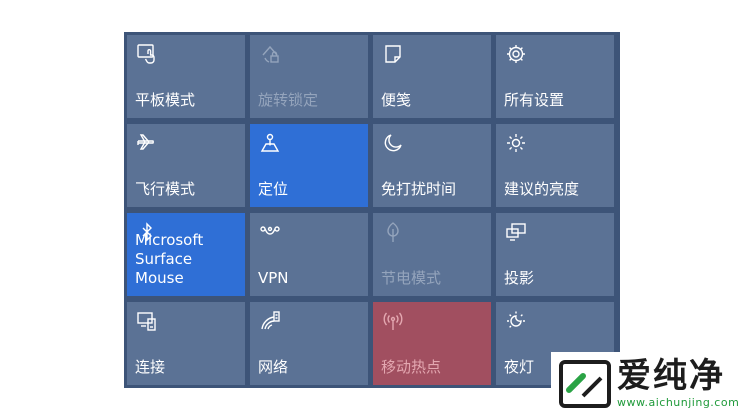  What do you see at coordinates (534, 100) in the screenshot?
I see `tile-label: 所有设置` at bounding box center [534, 100].